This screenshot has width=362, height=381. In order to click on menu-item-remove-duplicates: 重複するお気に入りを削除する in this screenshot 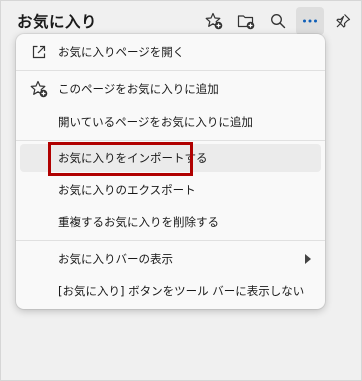, I will do `click(170, 222)`.